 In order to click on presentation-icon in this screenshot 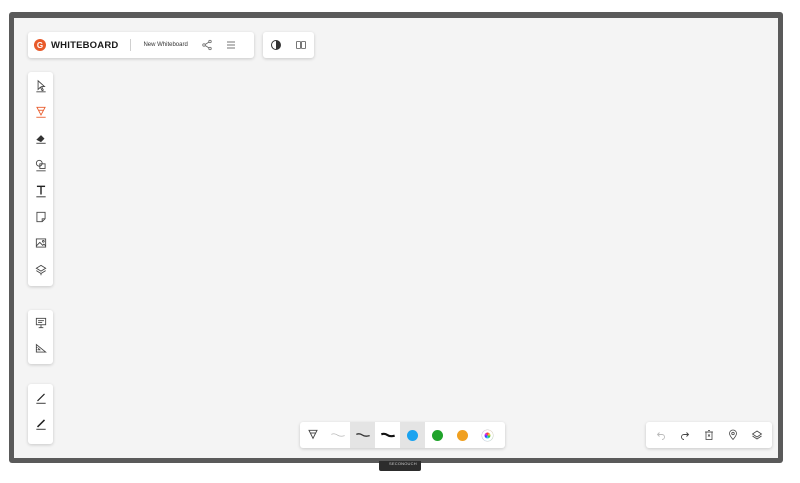, I will do `click(40, 323)`.